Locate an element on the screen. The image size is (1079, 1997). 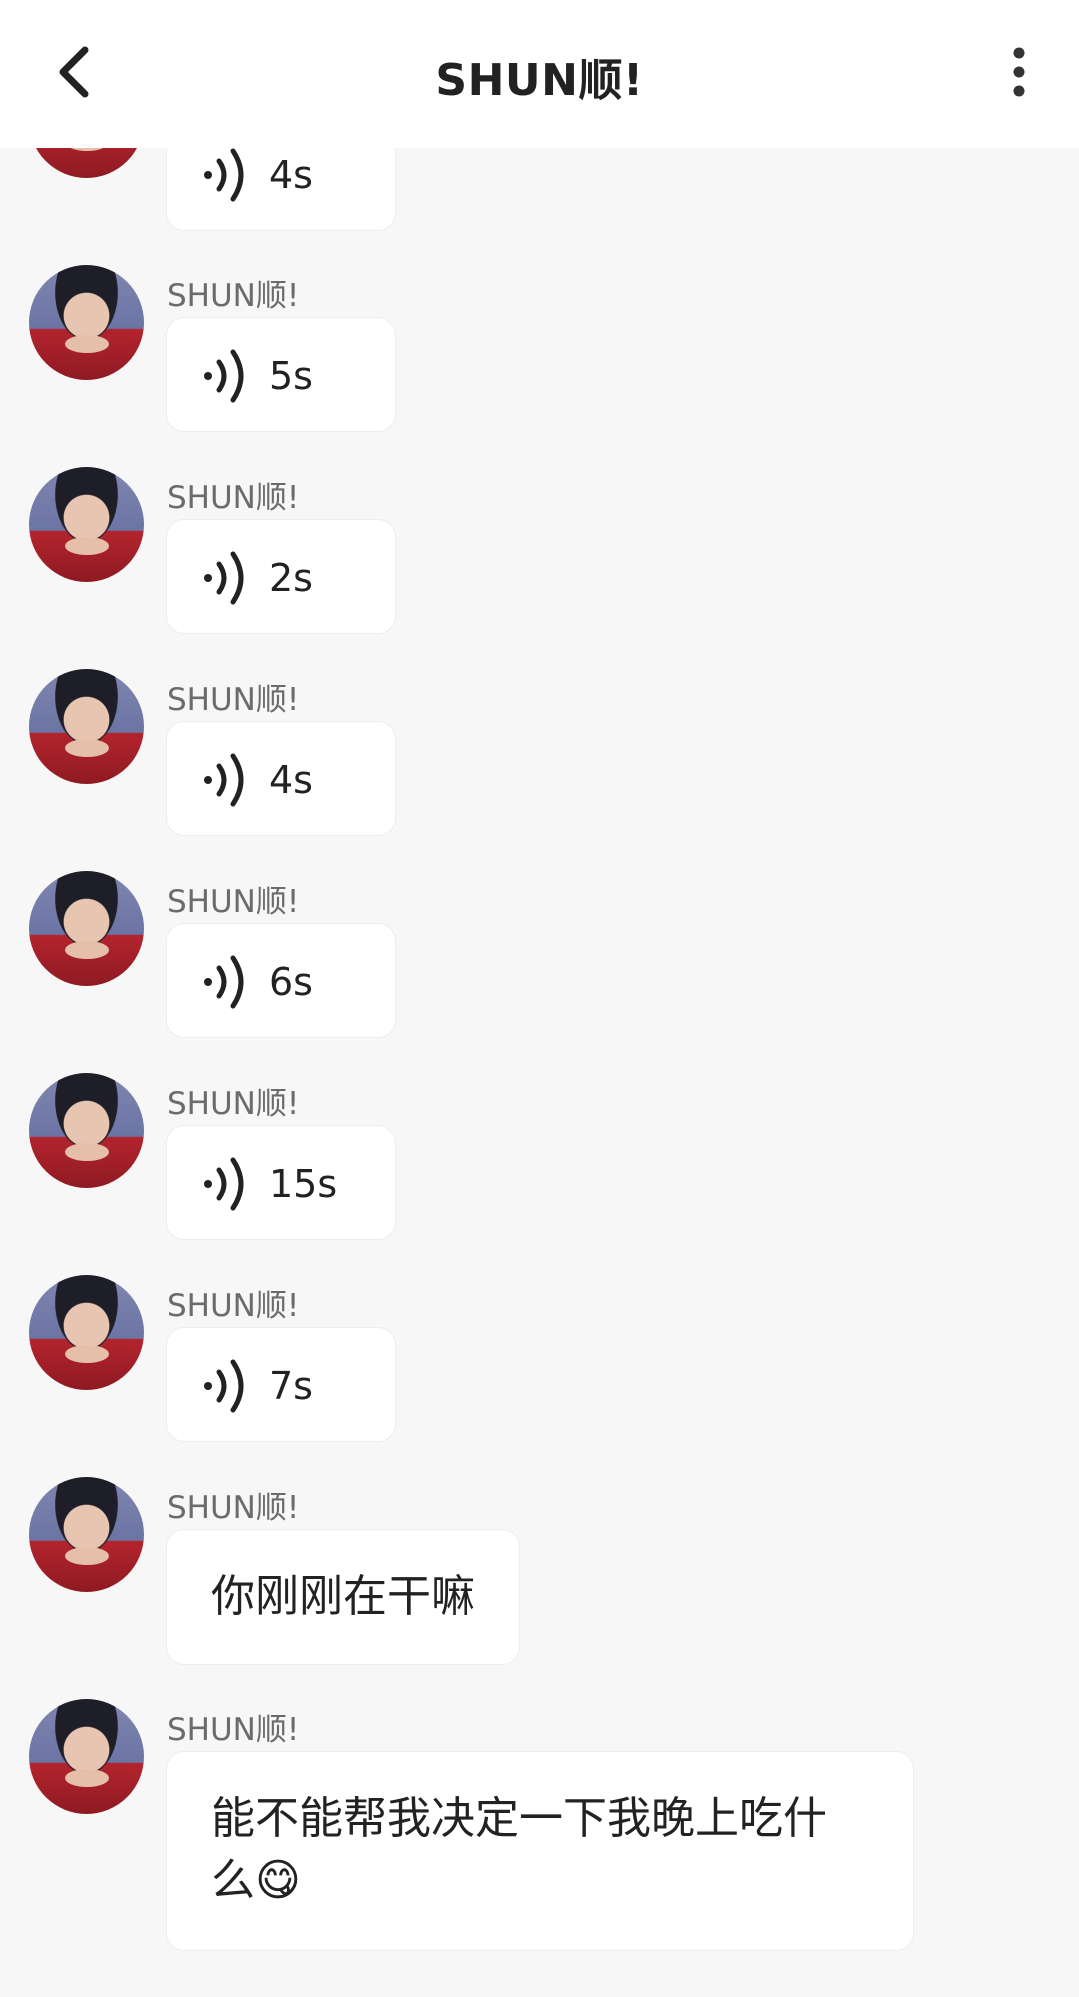
voice-message-bubble: 4s is located at coordinates (281, 778).